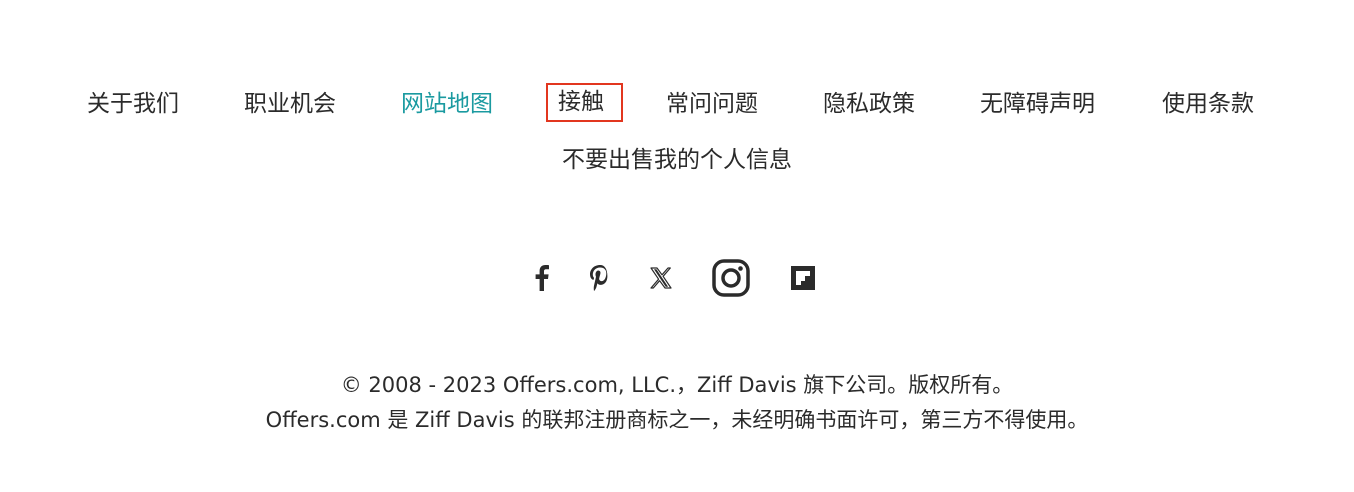 The image size is (1354, 492). Describe the element at coordinates (712, 104) in the screenshot. I see `nav-link-faq: 常问问题` at that location.